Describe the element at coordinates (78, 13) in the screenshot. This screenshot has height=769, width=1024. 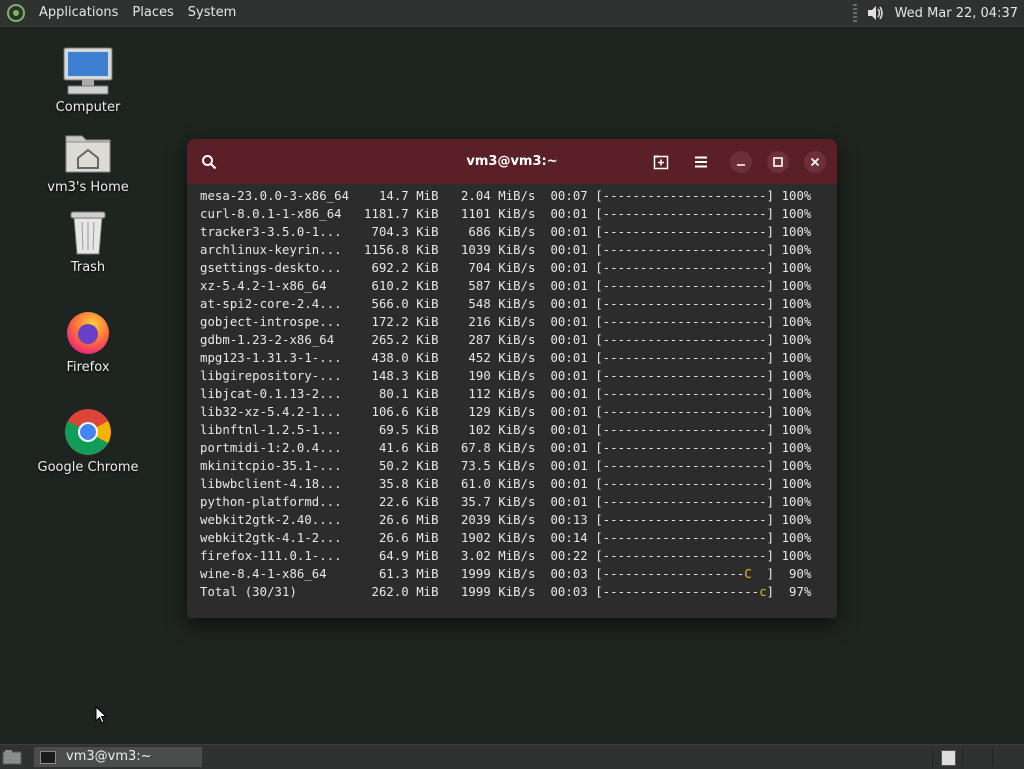
I see `menu-applications: Applications` at that location.